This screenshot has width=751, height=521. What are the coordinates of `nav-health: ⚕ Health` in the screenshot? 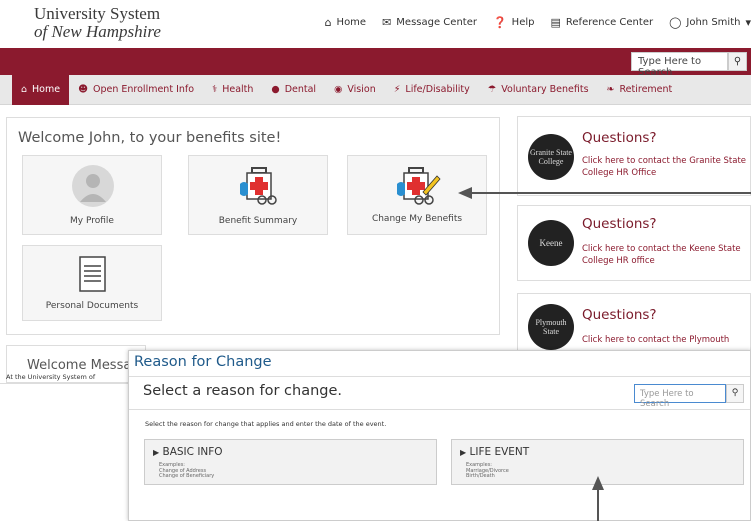 It's located at (232, 90).